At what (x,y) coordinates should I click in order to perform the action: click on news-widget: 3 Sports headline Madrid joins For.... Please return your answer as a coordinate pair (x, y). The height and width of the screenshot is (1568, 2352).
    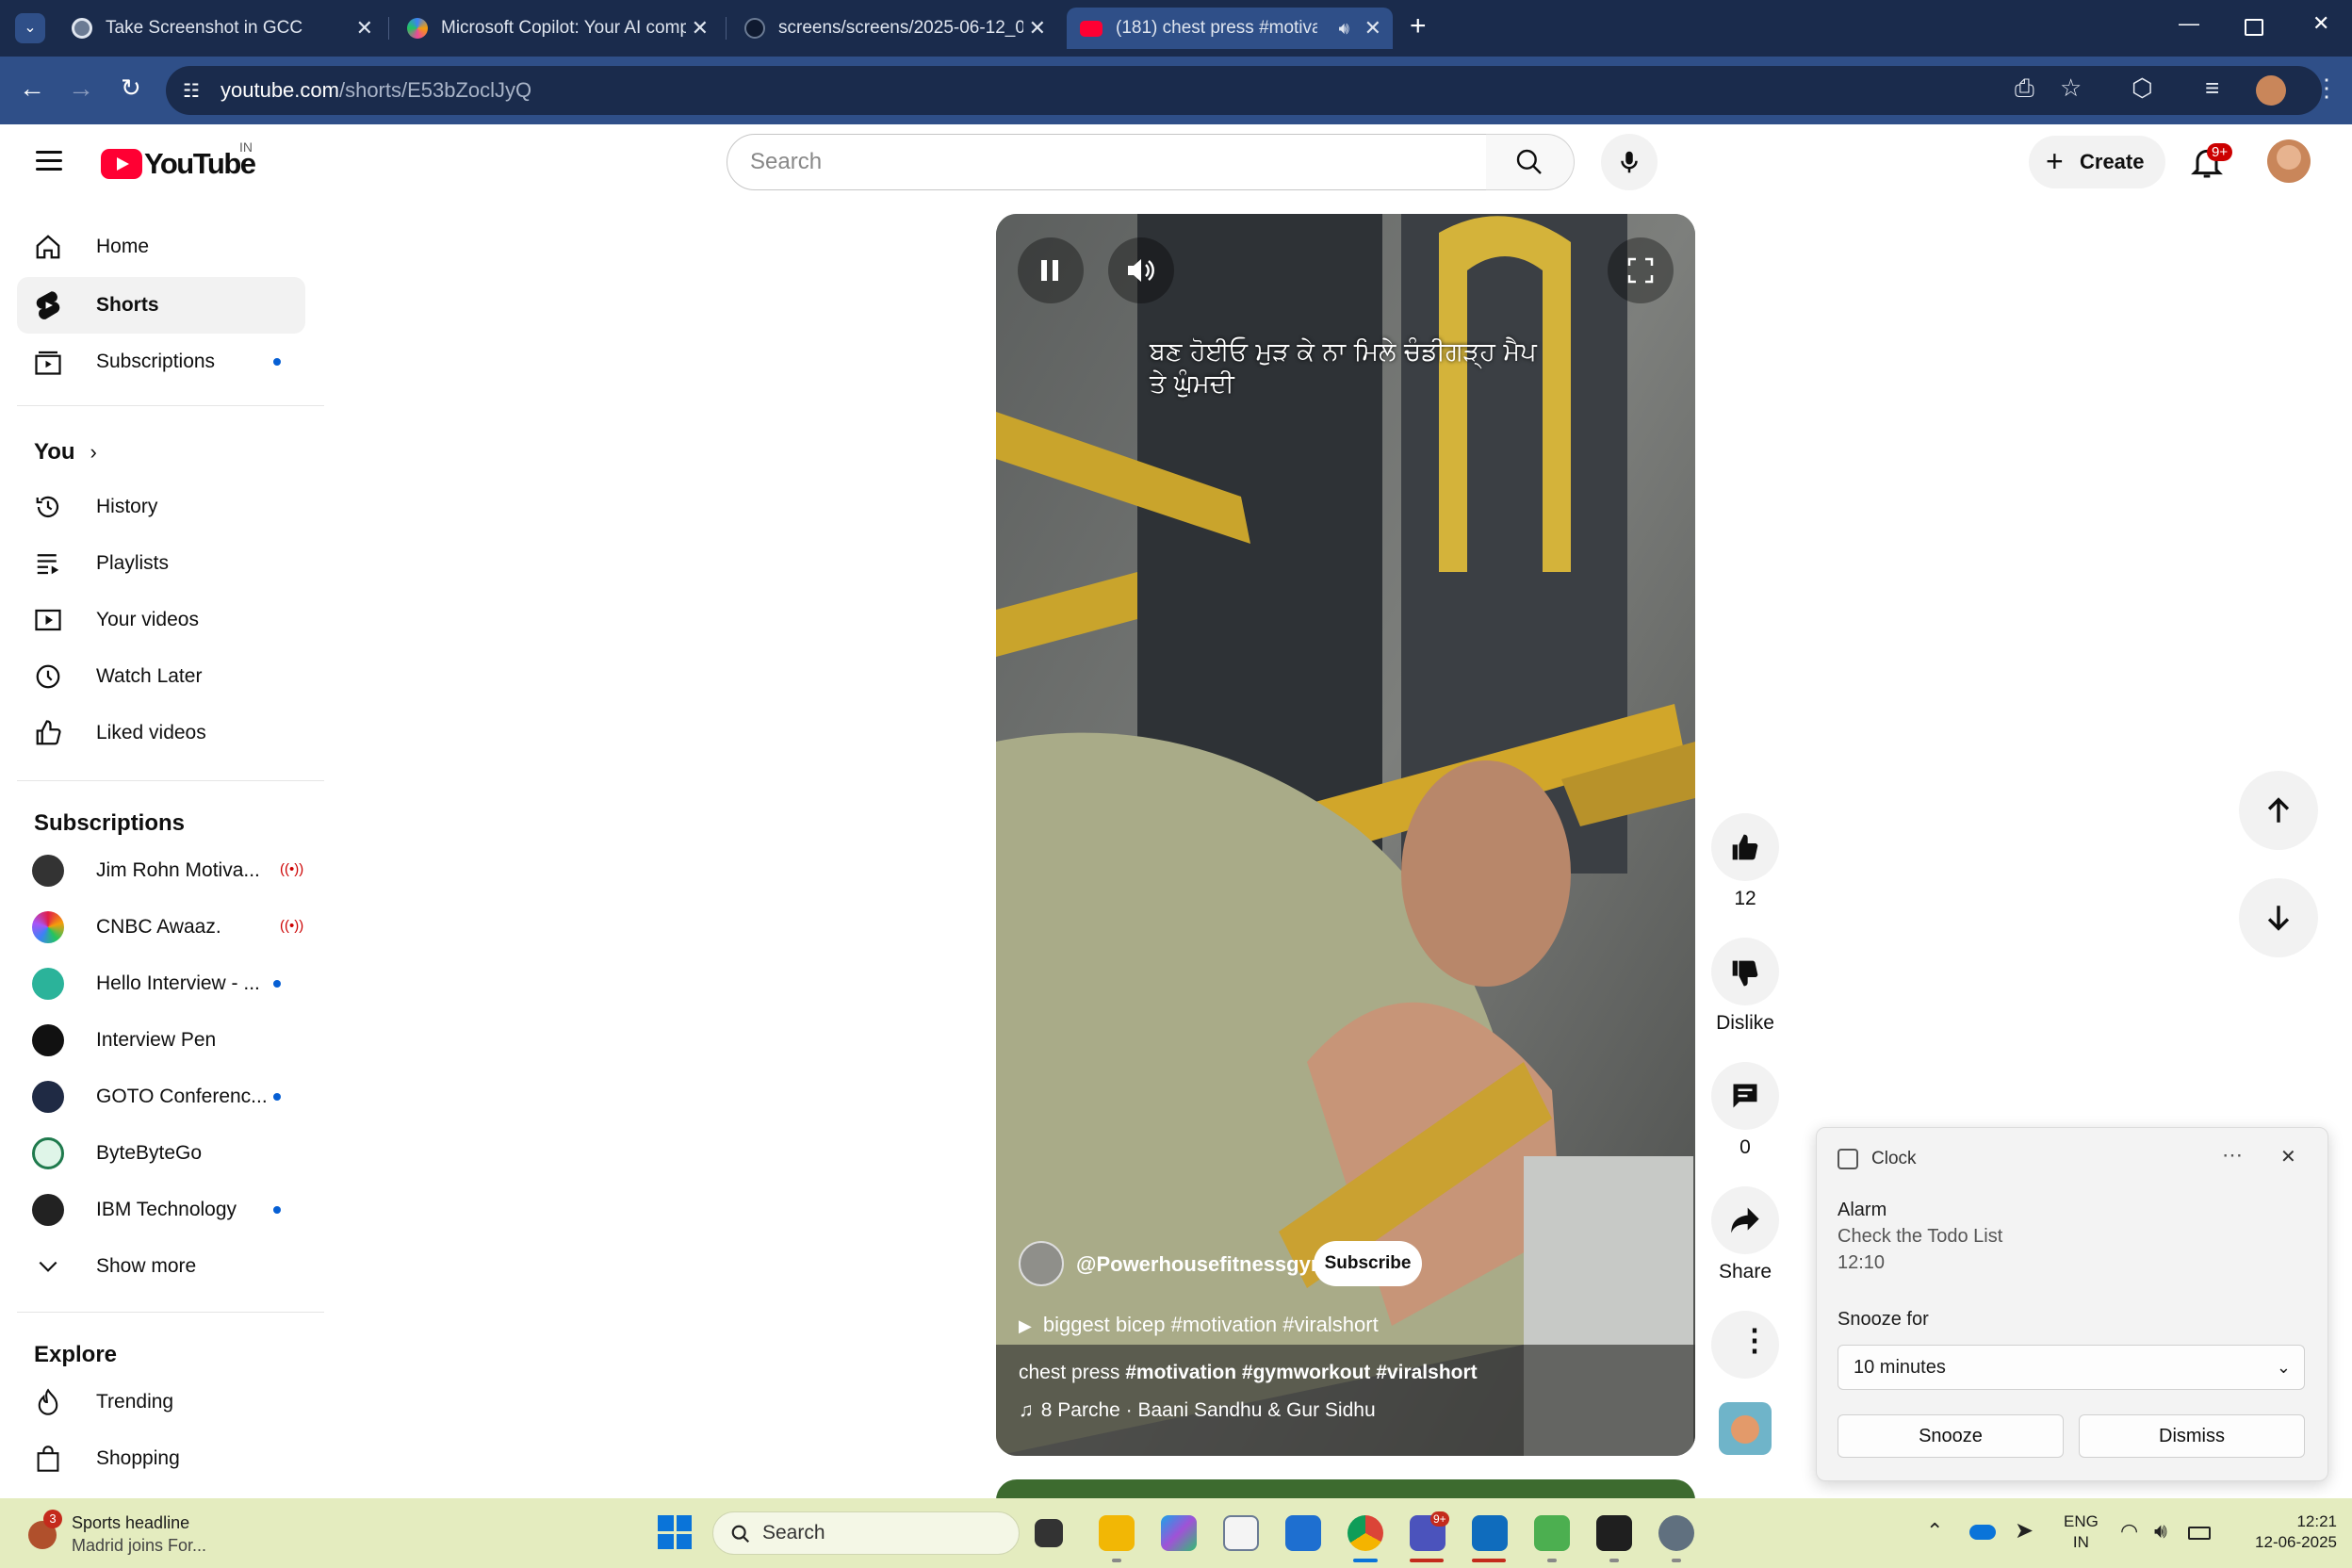
    Looking at the image, I should click on (124, 1533).